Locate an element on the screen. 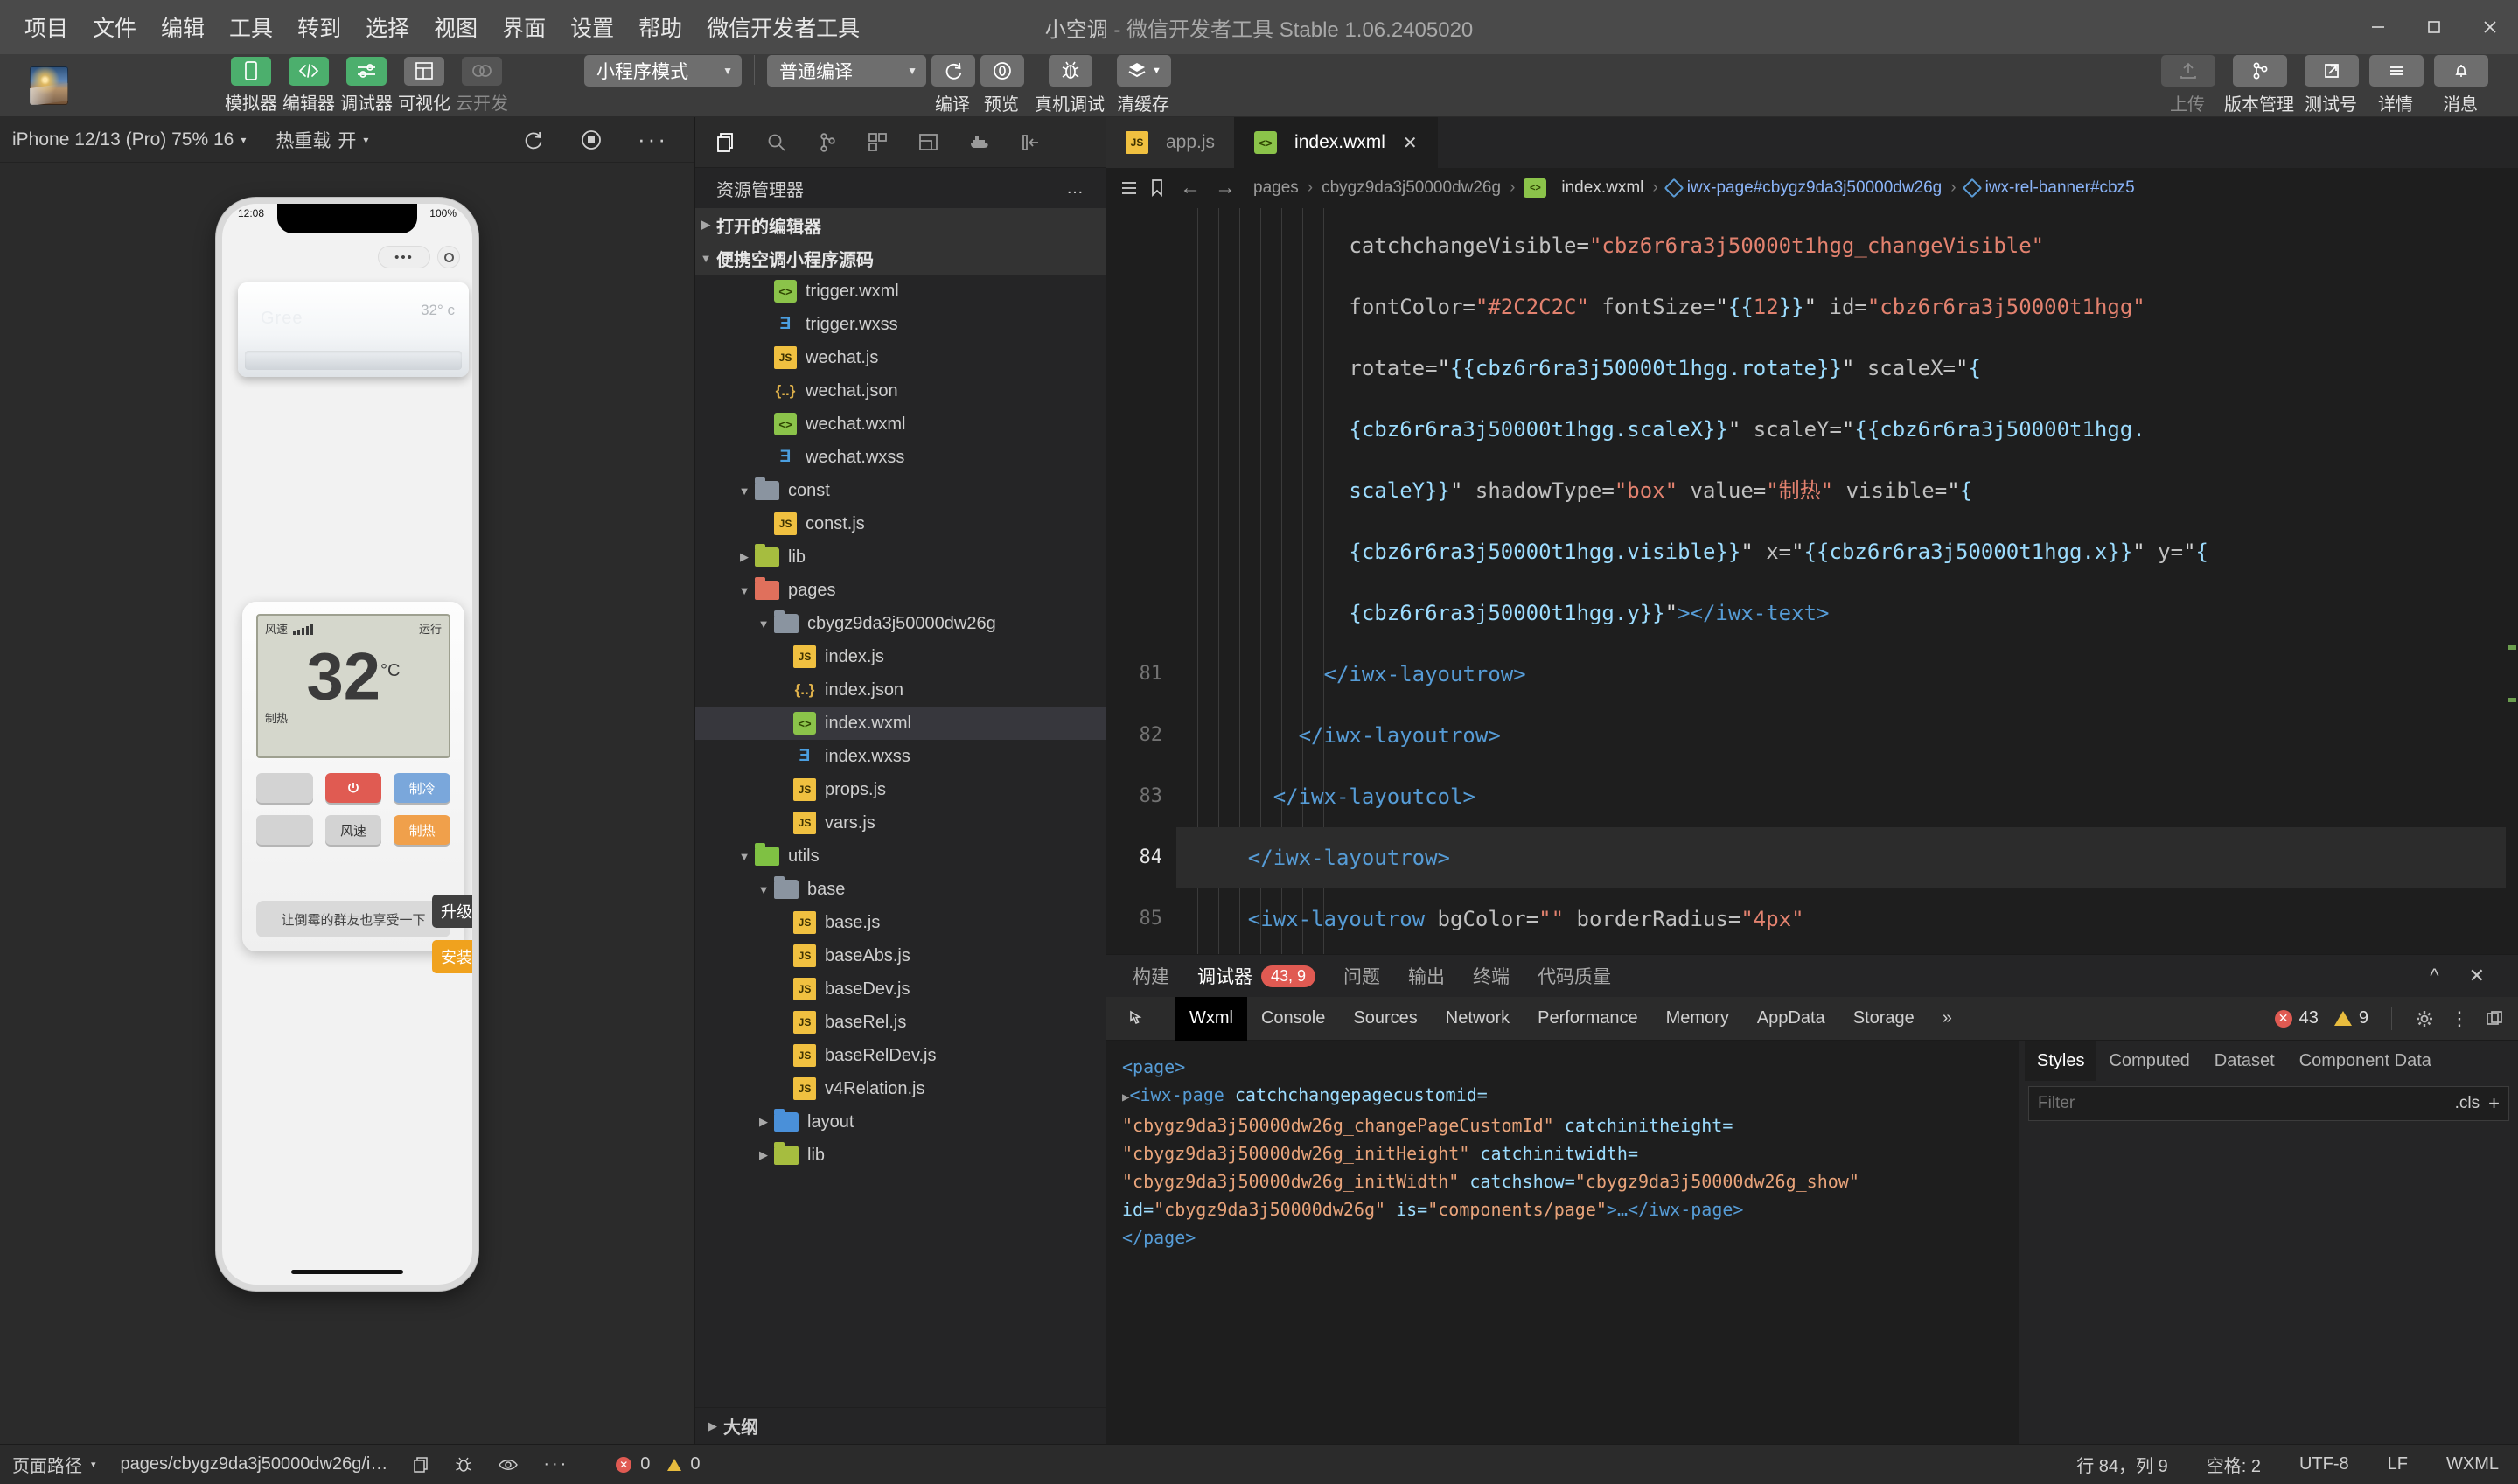  styles-tab-computed: Computed is located at coordinates (2149, 1061).